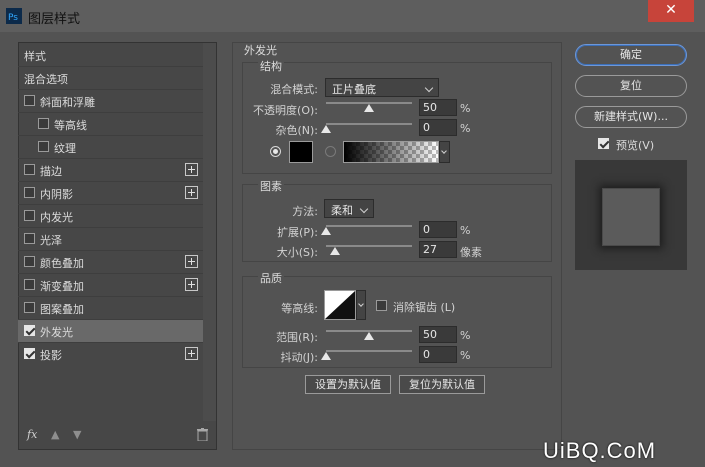 The width and height of the screenshot is (705, 467). Describe the element at coordinates (369, 226) in the screenshot. I see `spread-slider-track` at that location.